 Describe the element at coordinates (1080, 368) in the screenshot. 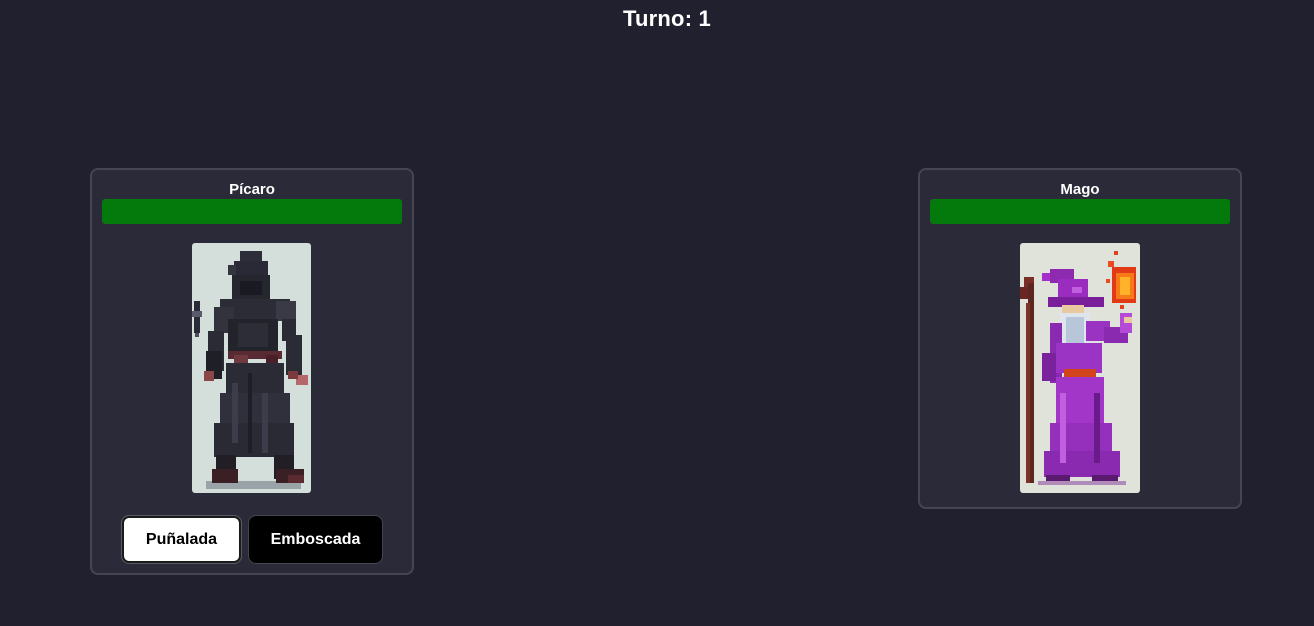

I see `wizard-portrait-icon` at that location.